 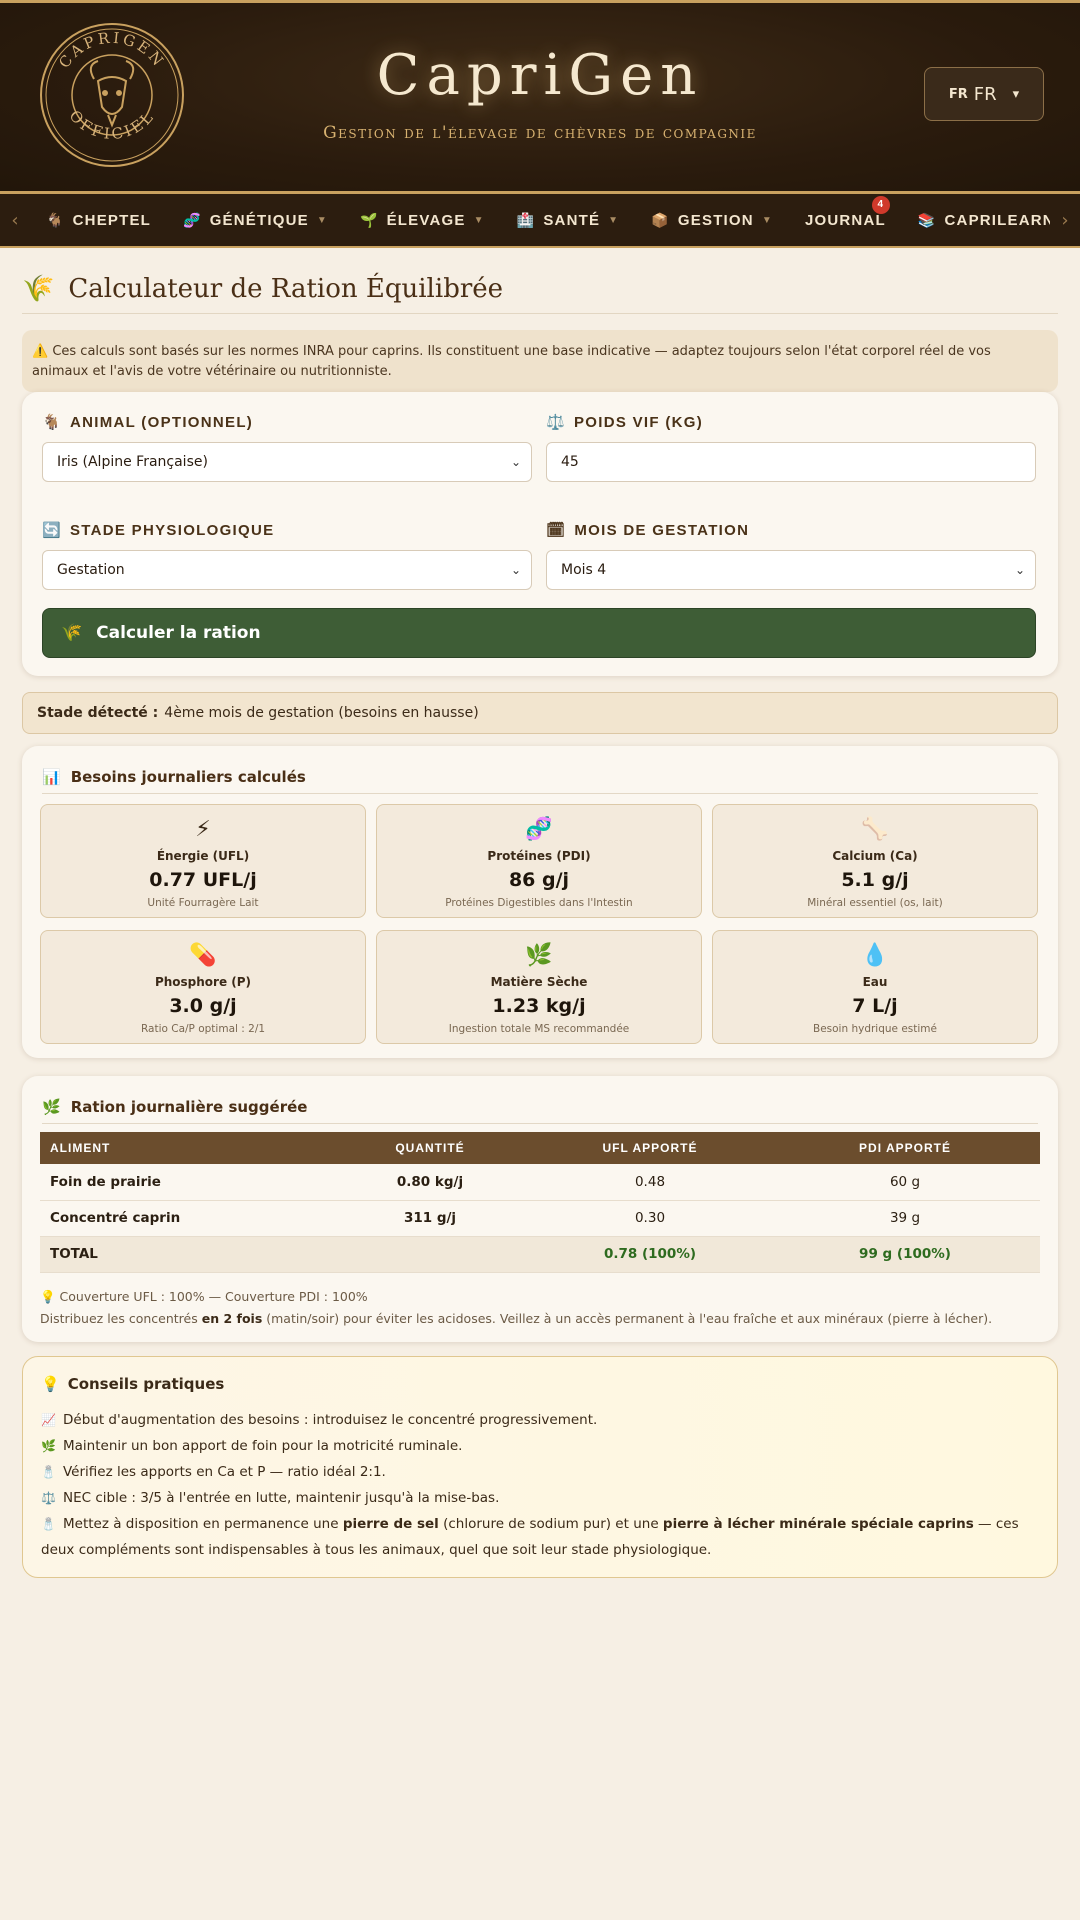 I want to click on chart-up-icon: 📈, so click(x=48, y=1420).